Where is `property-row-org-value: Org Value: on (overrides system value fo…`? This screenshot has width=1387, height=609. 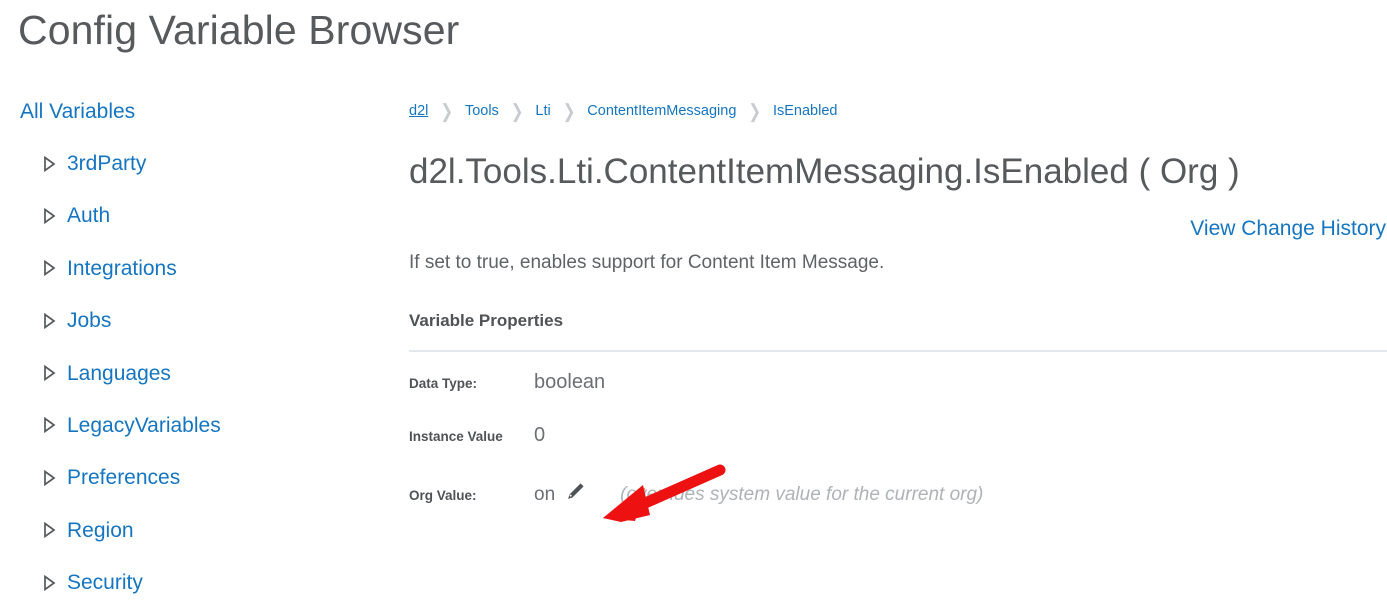
property-row-org-value: Org Value: on (overrides system value fo… is located at coordinates (898, 504).